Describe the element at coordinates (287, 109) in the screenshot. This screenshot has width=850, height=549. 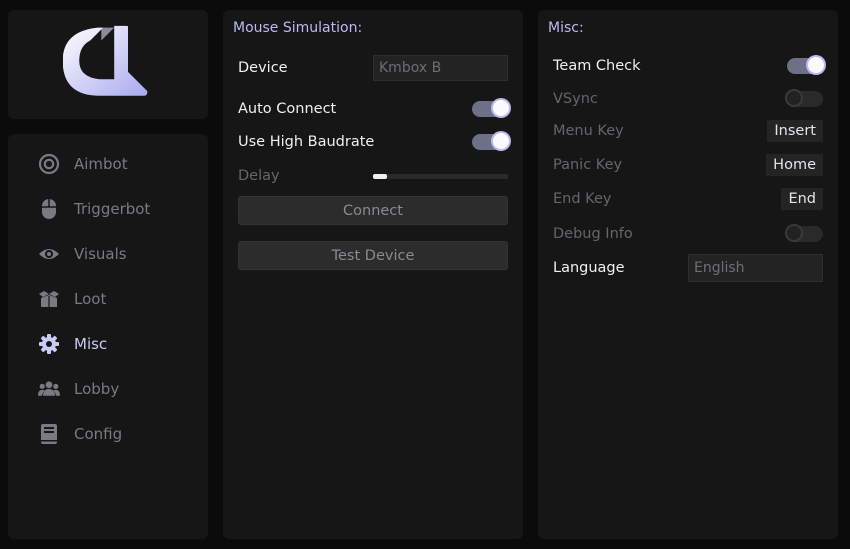
I see `auto-connect-label: Auto Connect` at that location.